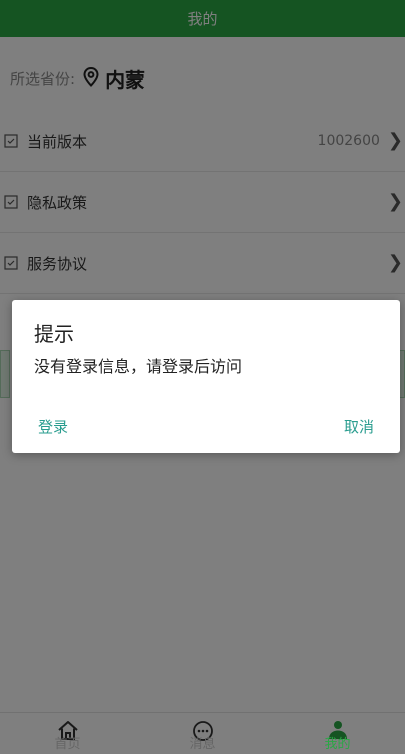 This screenshot has height=754, width=405. I want to click on cancel-button: 取消, so click(359, 426).